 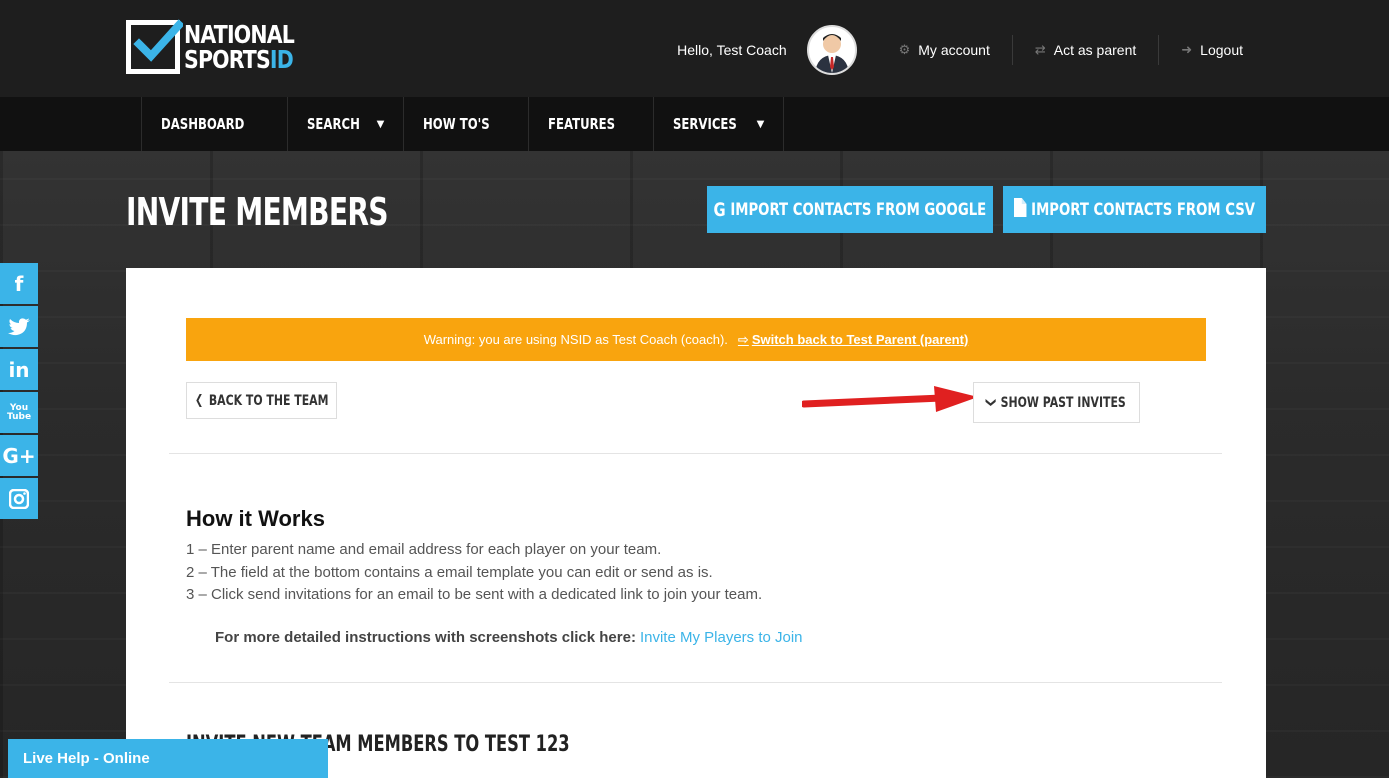 What do you see at coordinates (831, 50) in the screenshot?
I see `avatar` at bounding box center [831, 50].